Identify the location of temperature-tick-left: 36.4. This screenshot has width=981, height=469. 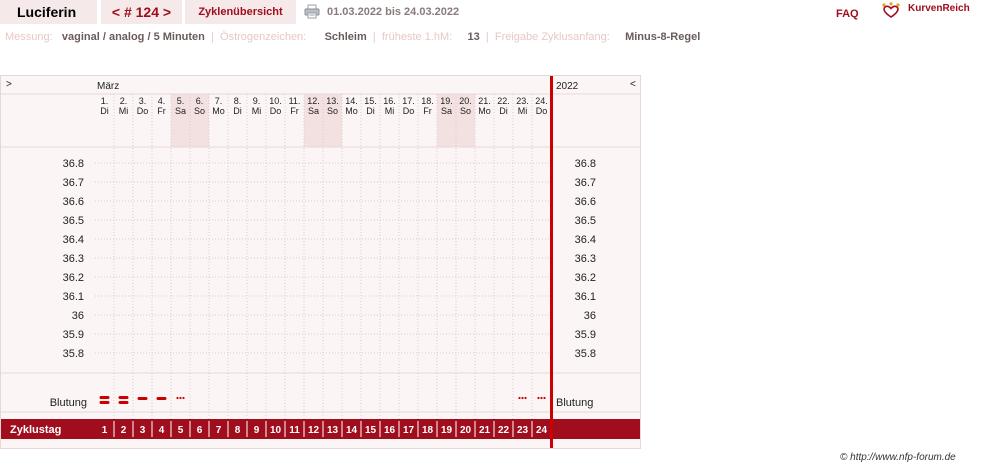
(73, 240).